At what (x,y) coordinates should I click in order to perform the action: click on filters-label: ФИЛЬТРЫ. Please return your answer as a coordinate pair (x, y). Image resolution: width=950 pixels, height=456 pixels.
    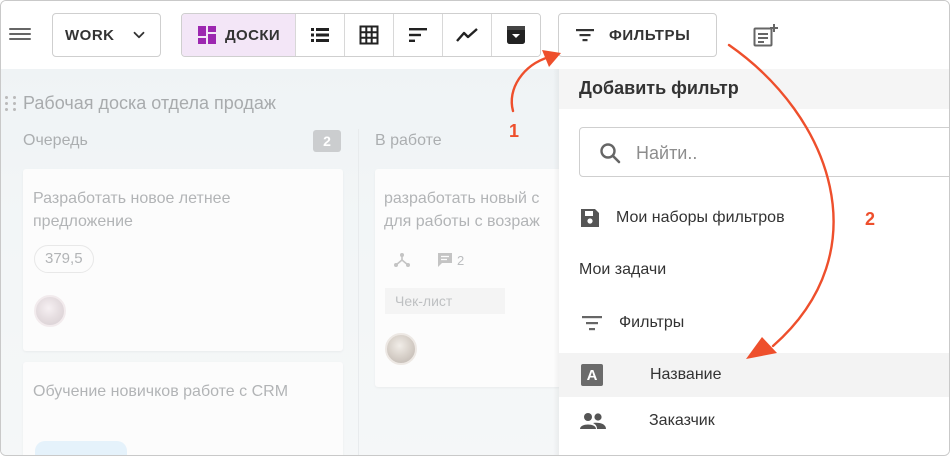
    Looking at the image, I should click on (650, 35).